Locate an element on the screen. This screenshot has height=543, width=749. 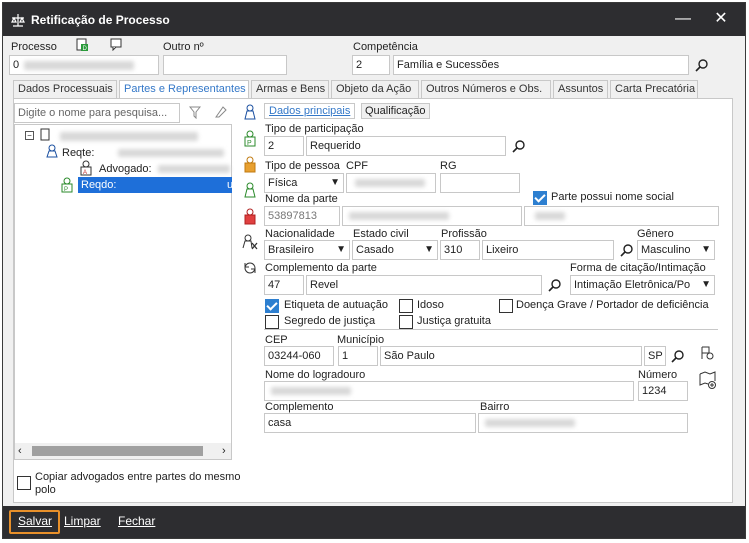
tipo-pessoa-select: Física ▼ is located at coordinates (304, 183).